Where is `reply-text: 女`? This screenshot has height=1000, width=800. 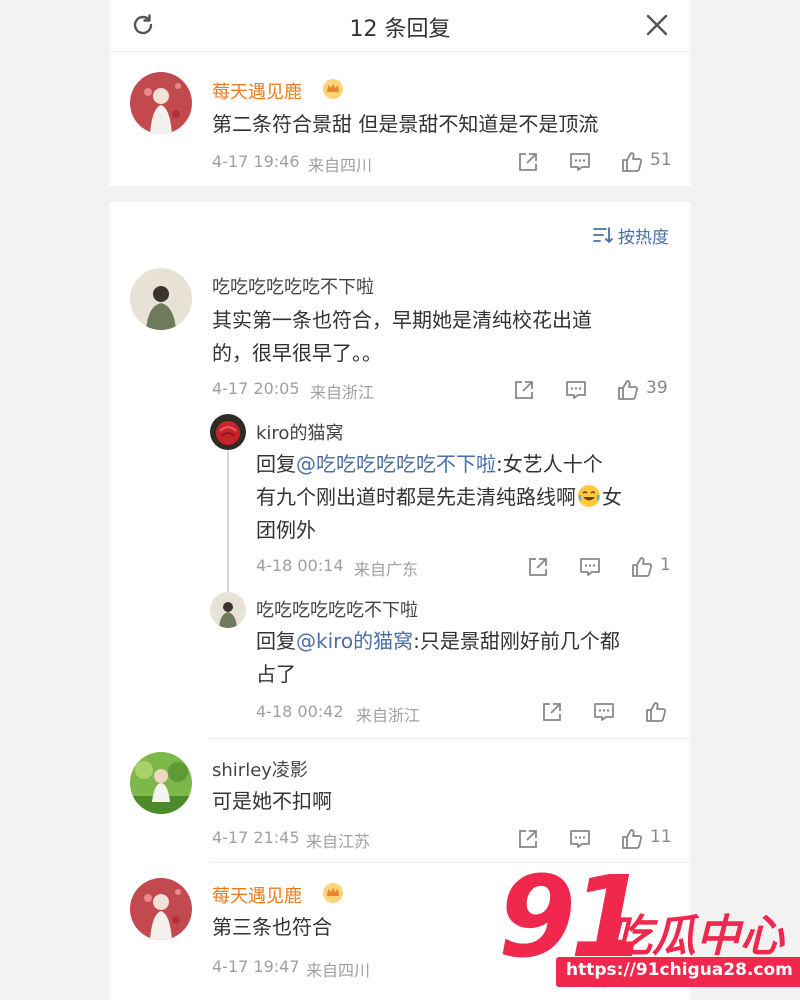
reply-text: 女 is located at coordinates (612, 497).